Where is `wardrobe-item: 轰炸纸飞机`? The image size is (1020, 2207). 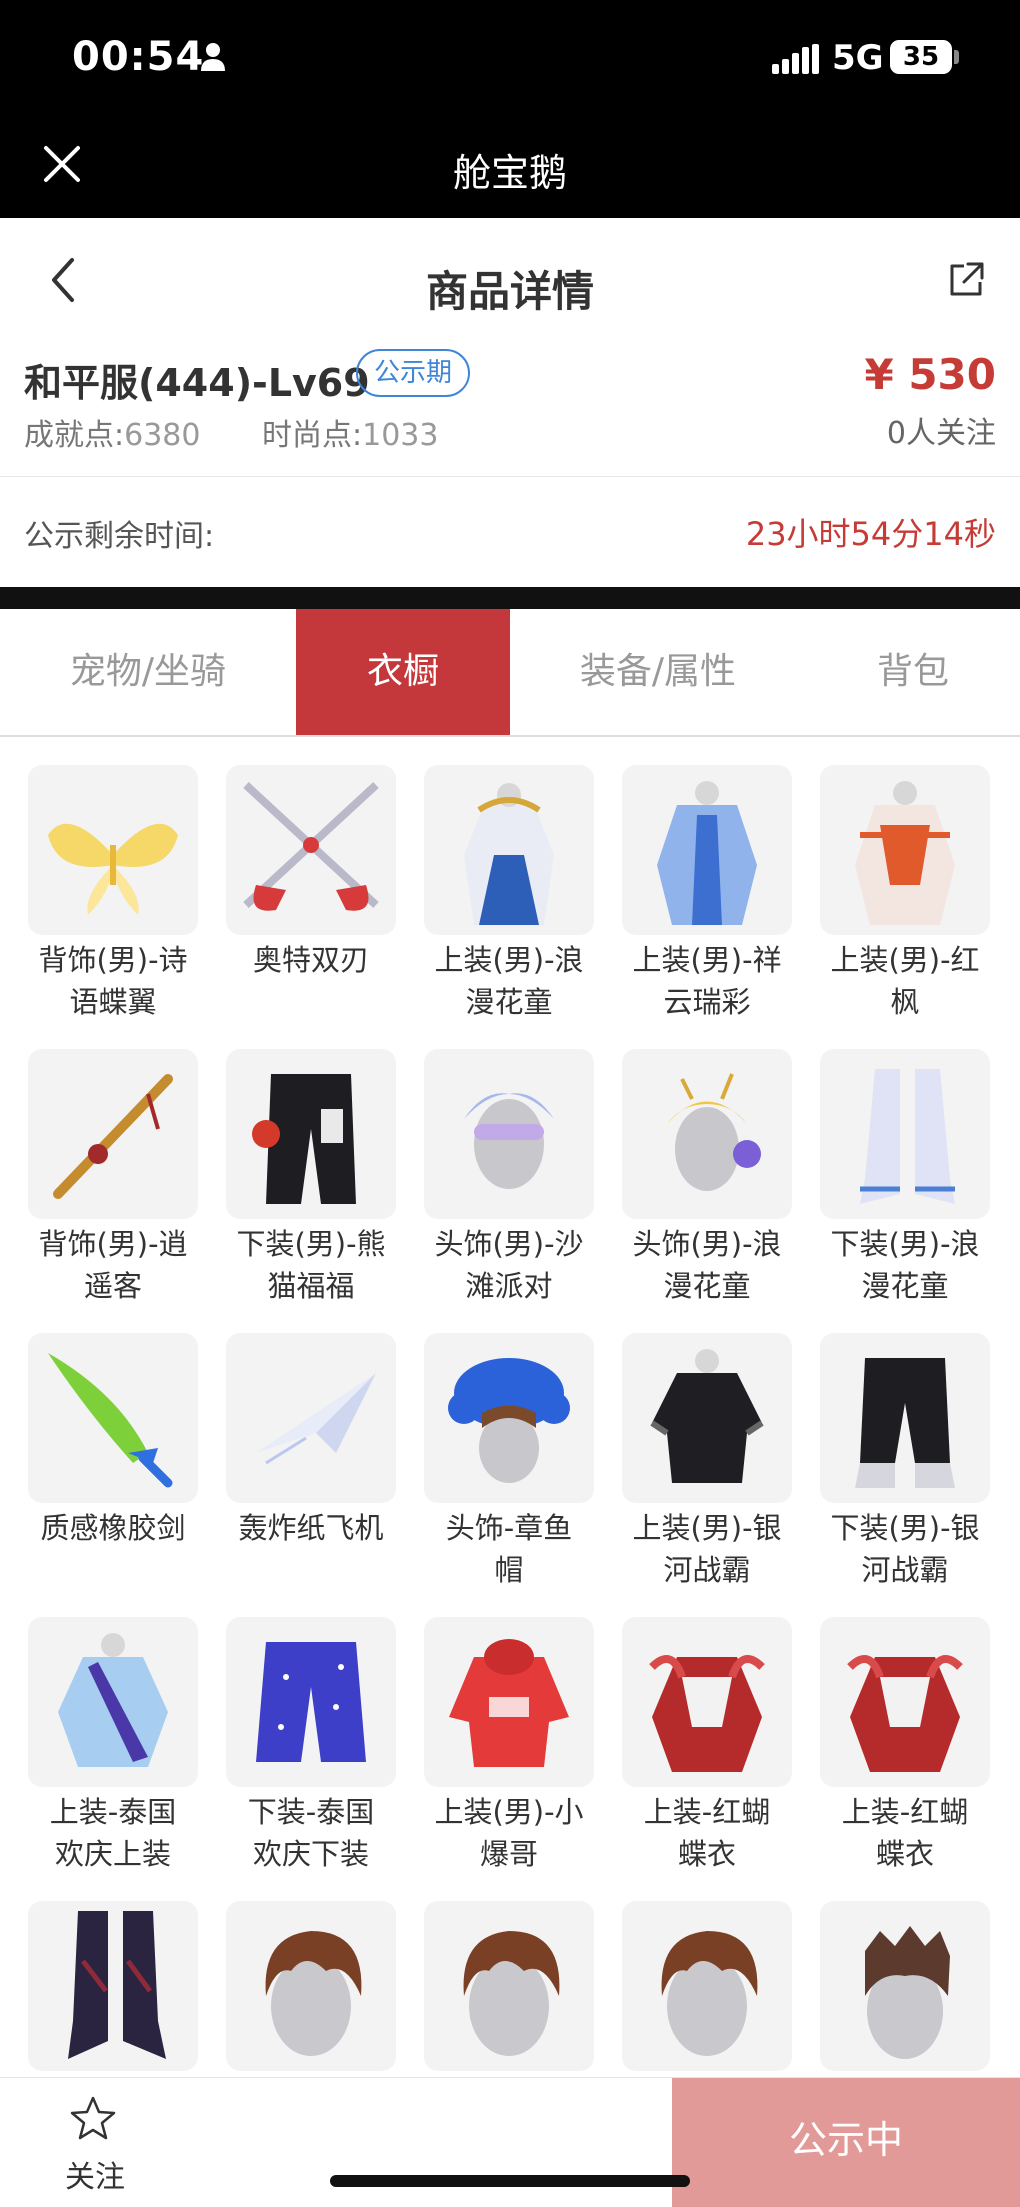 wardrobe-item: 轰炸纸飞机 is located at coordinates (311, 1449).